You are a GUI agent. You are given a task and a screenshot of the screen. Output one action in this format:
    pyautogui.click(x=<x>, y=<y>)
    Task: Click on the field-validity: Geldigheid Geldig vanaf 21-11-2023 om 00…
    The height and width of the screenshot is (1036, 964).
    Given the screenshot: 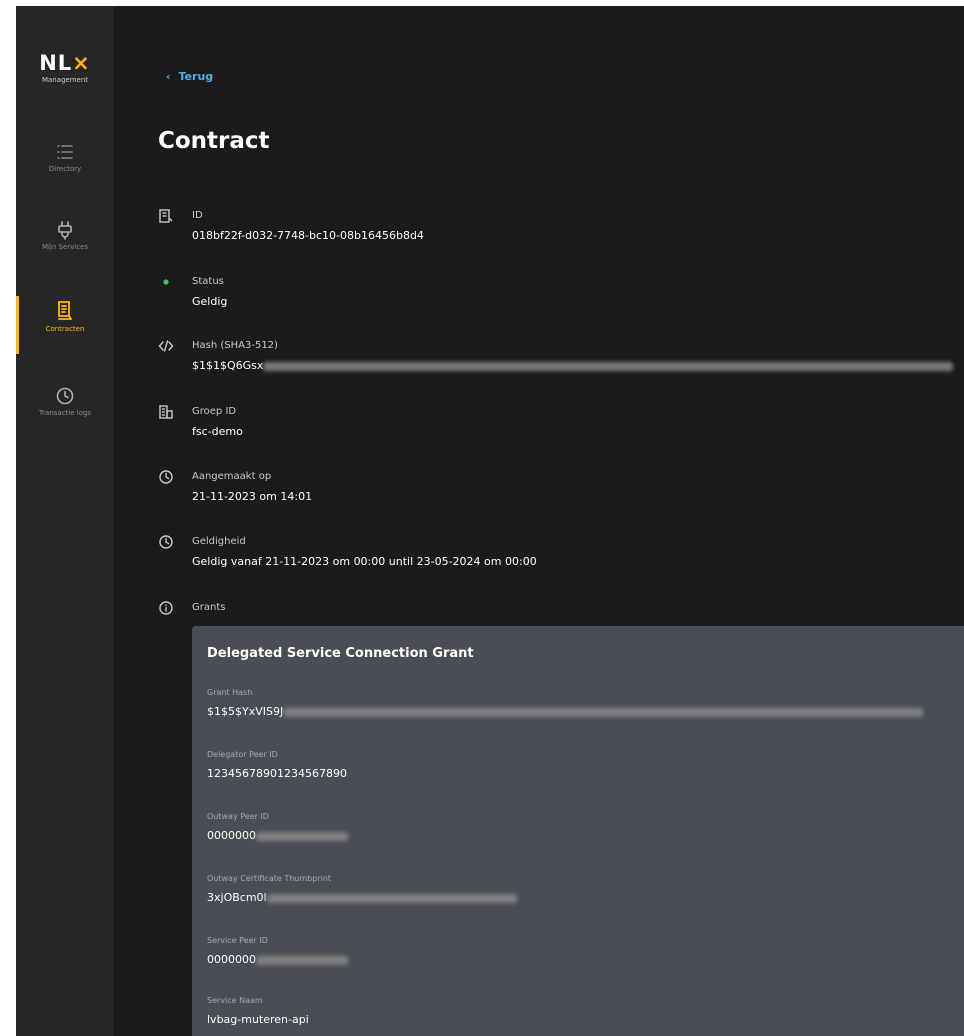 What is the action you would take?
    pyautogui.click(x=364, y=552)
    